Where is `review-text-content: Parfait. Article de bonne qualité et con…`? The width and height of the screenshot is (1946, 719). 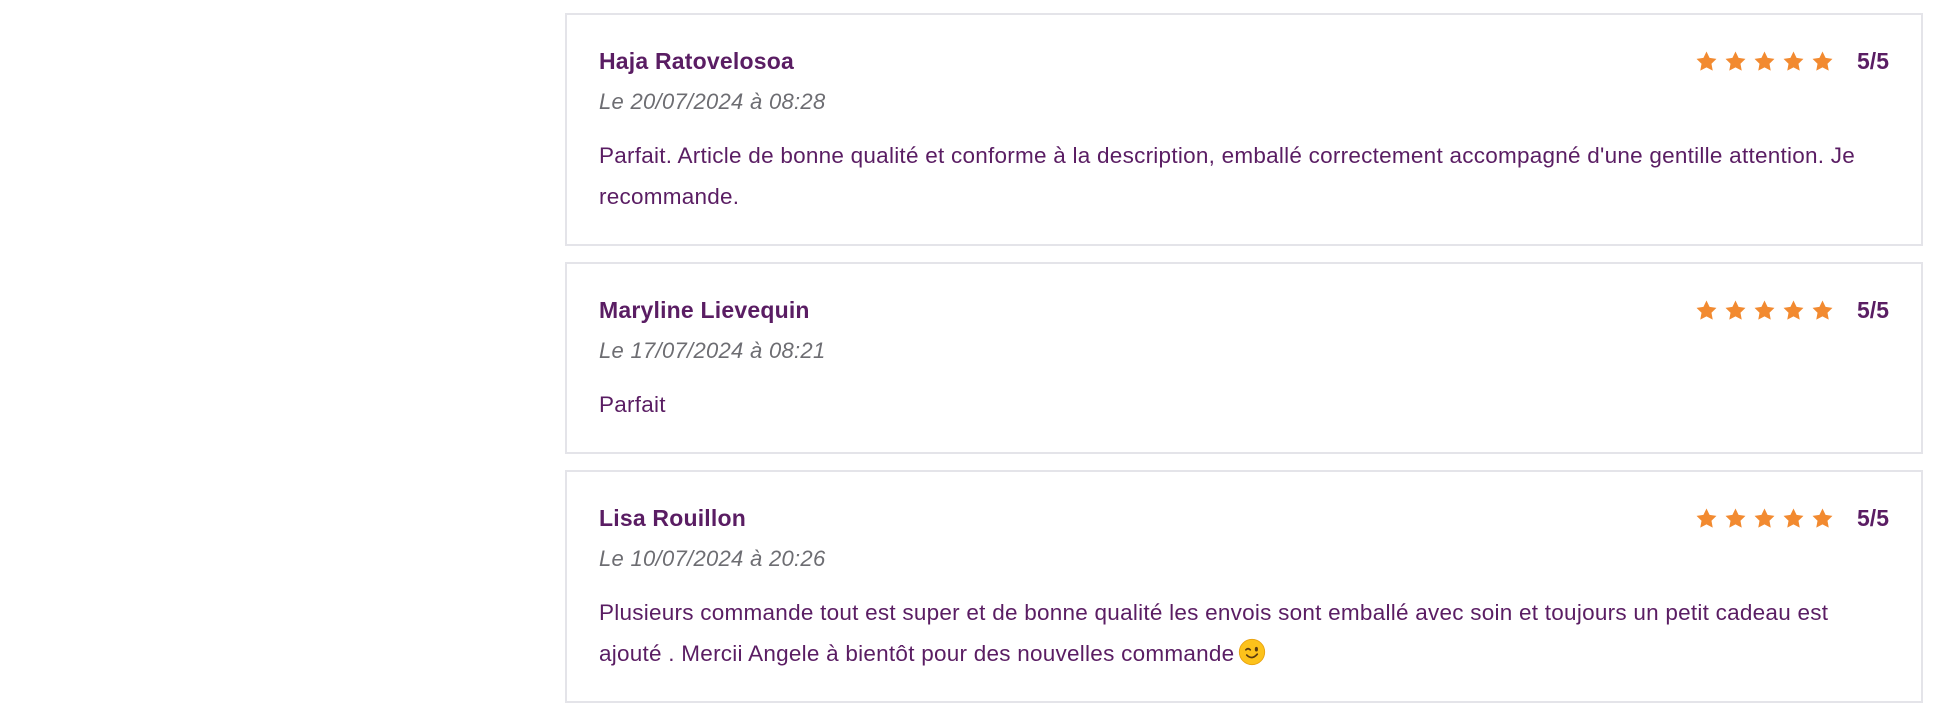
review-text-content: Parfait. Article de bonne qualité et con… is located at coordinates (1227, 176).